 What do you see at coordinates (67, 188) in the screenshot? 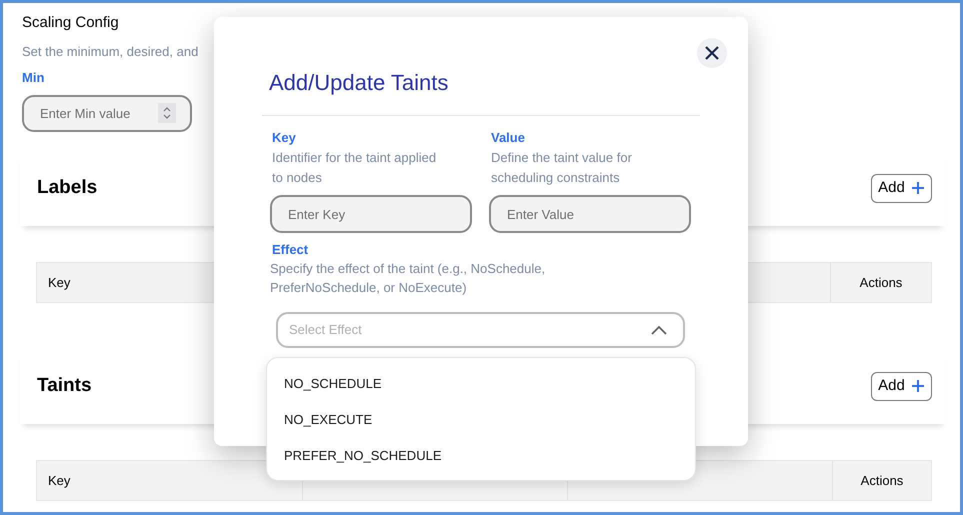
I see `section-heading: Labels` at bounding box center [67, 188].